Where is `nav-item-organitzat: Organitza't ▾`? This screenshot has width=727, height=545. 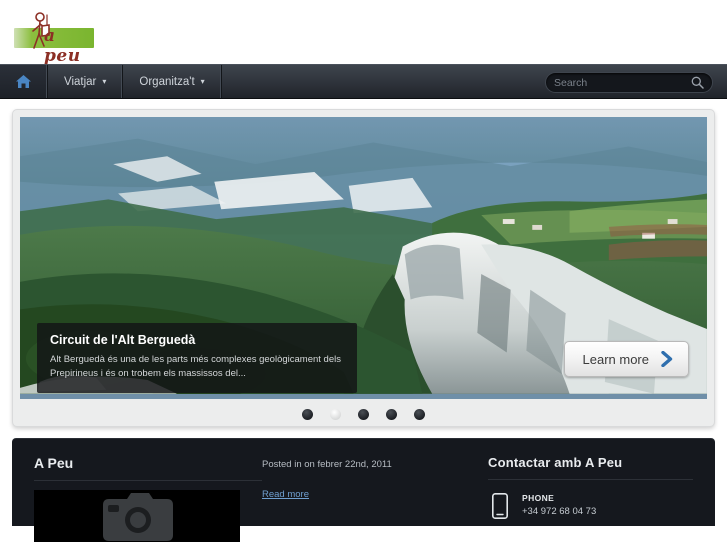 nav-item-organitzat: Organitza't ▾ is located at coordinates (172, 81).